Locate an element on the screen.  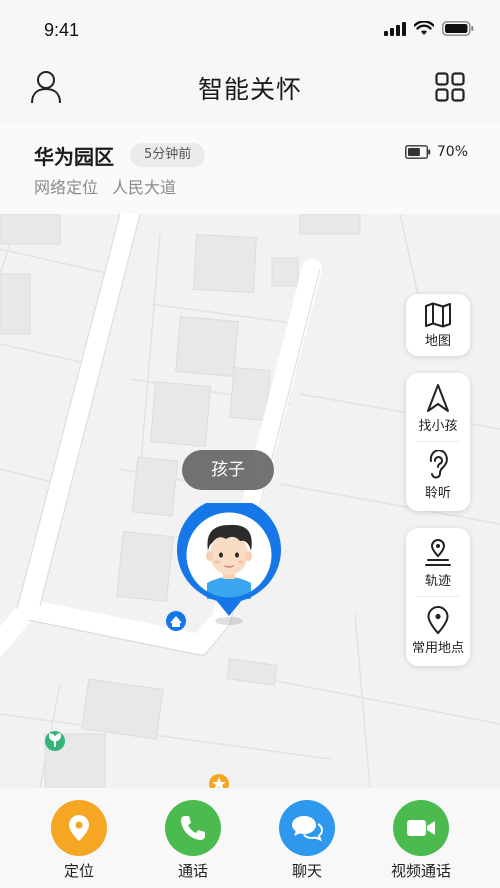
park-poi-icon is located at coordinates (55, 741).